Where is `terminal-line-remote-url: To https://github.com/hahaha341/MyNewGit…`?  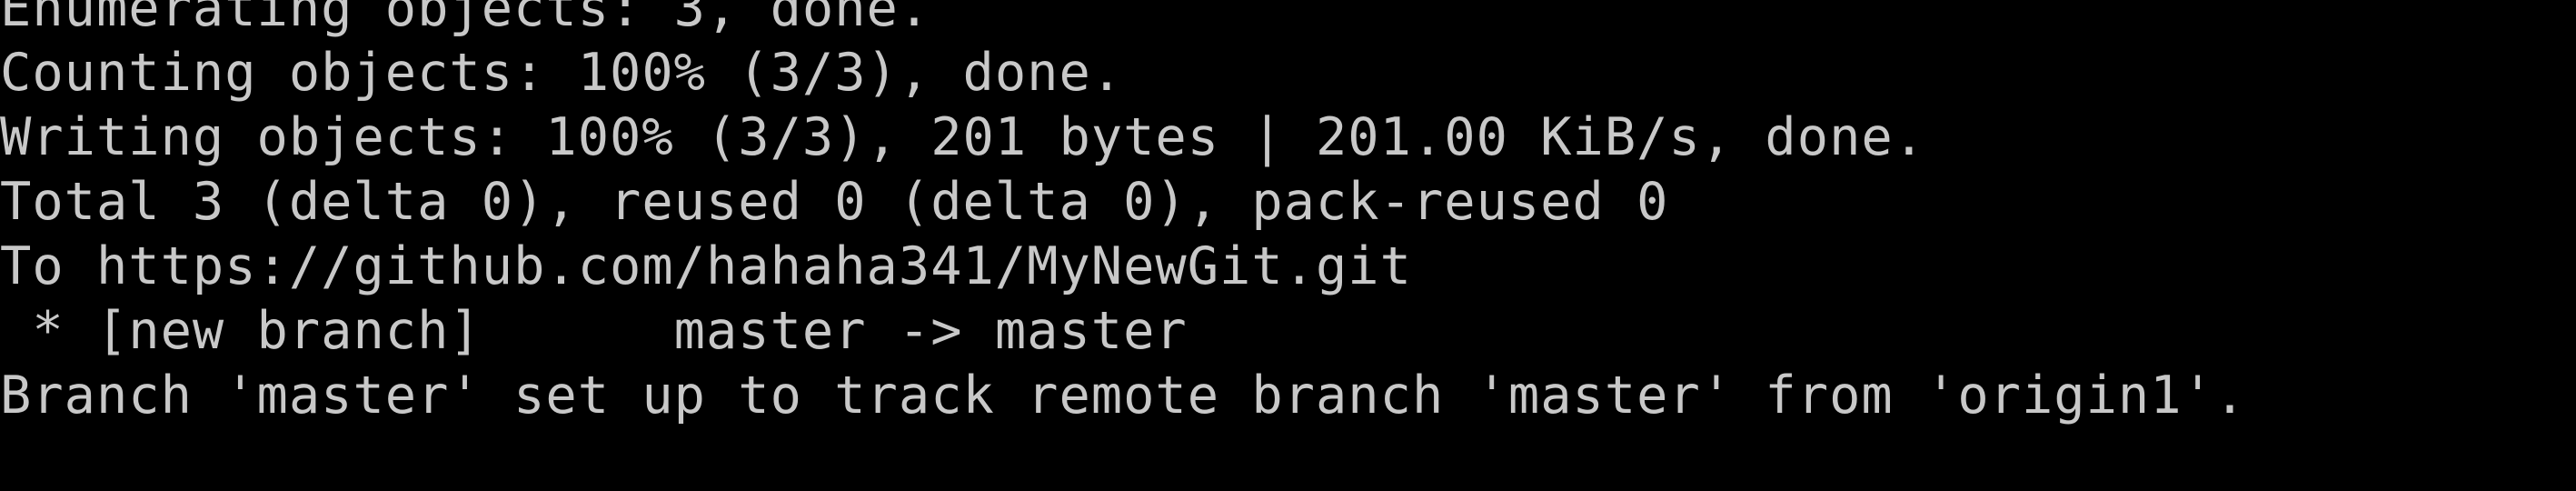 terminal-line-remote-url: To https://github.com/hahaha341/MyNewGit… is located at coordinates (706, 266).